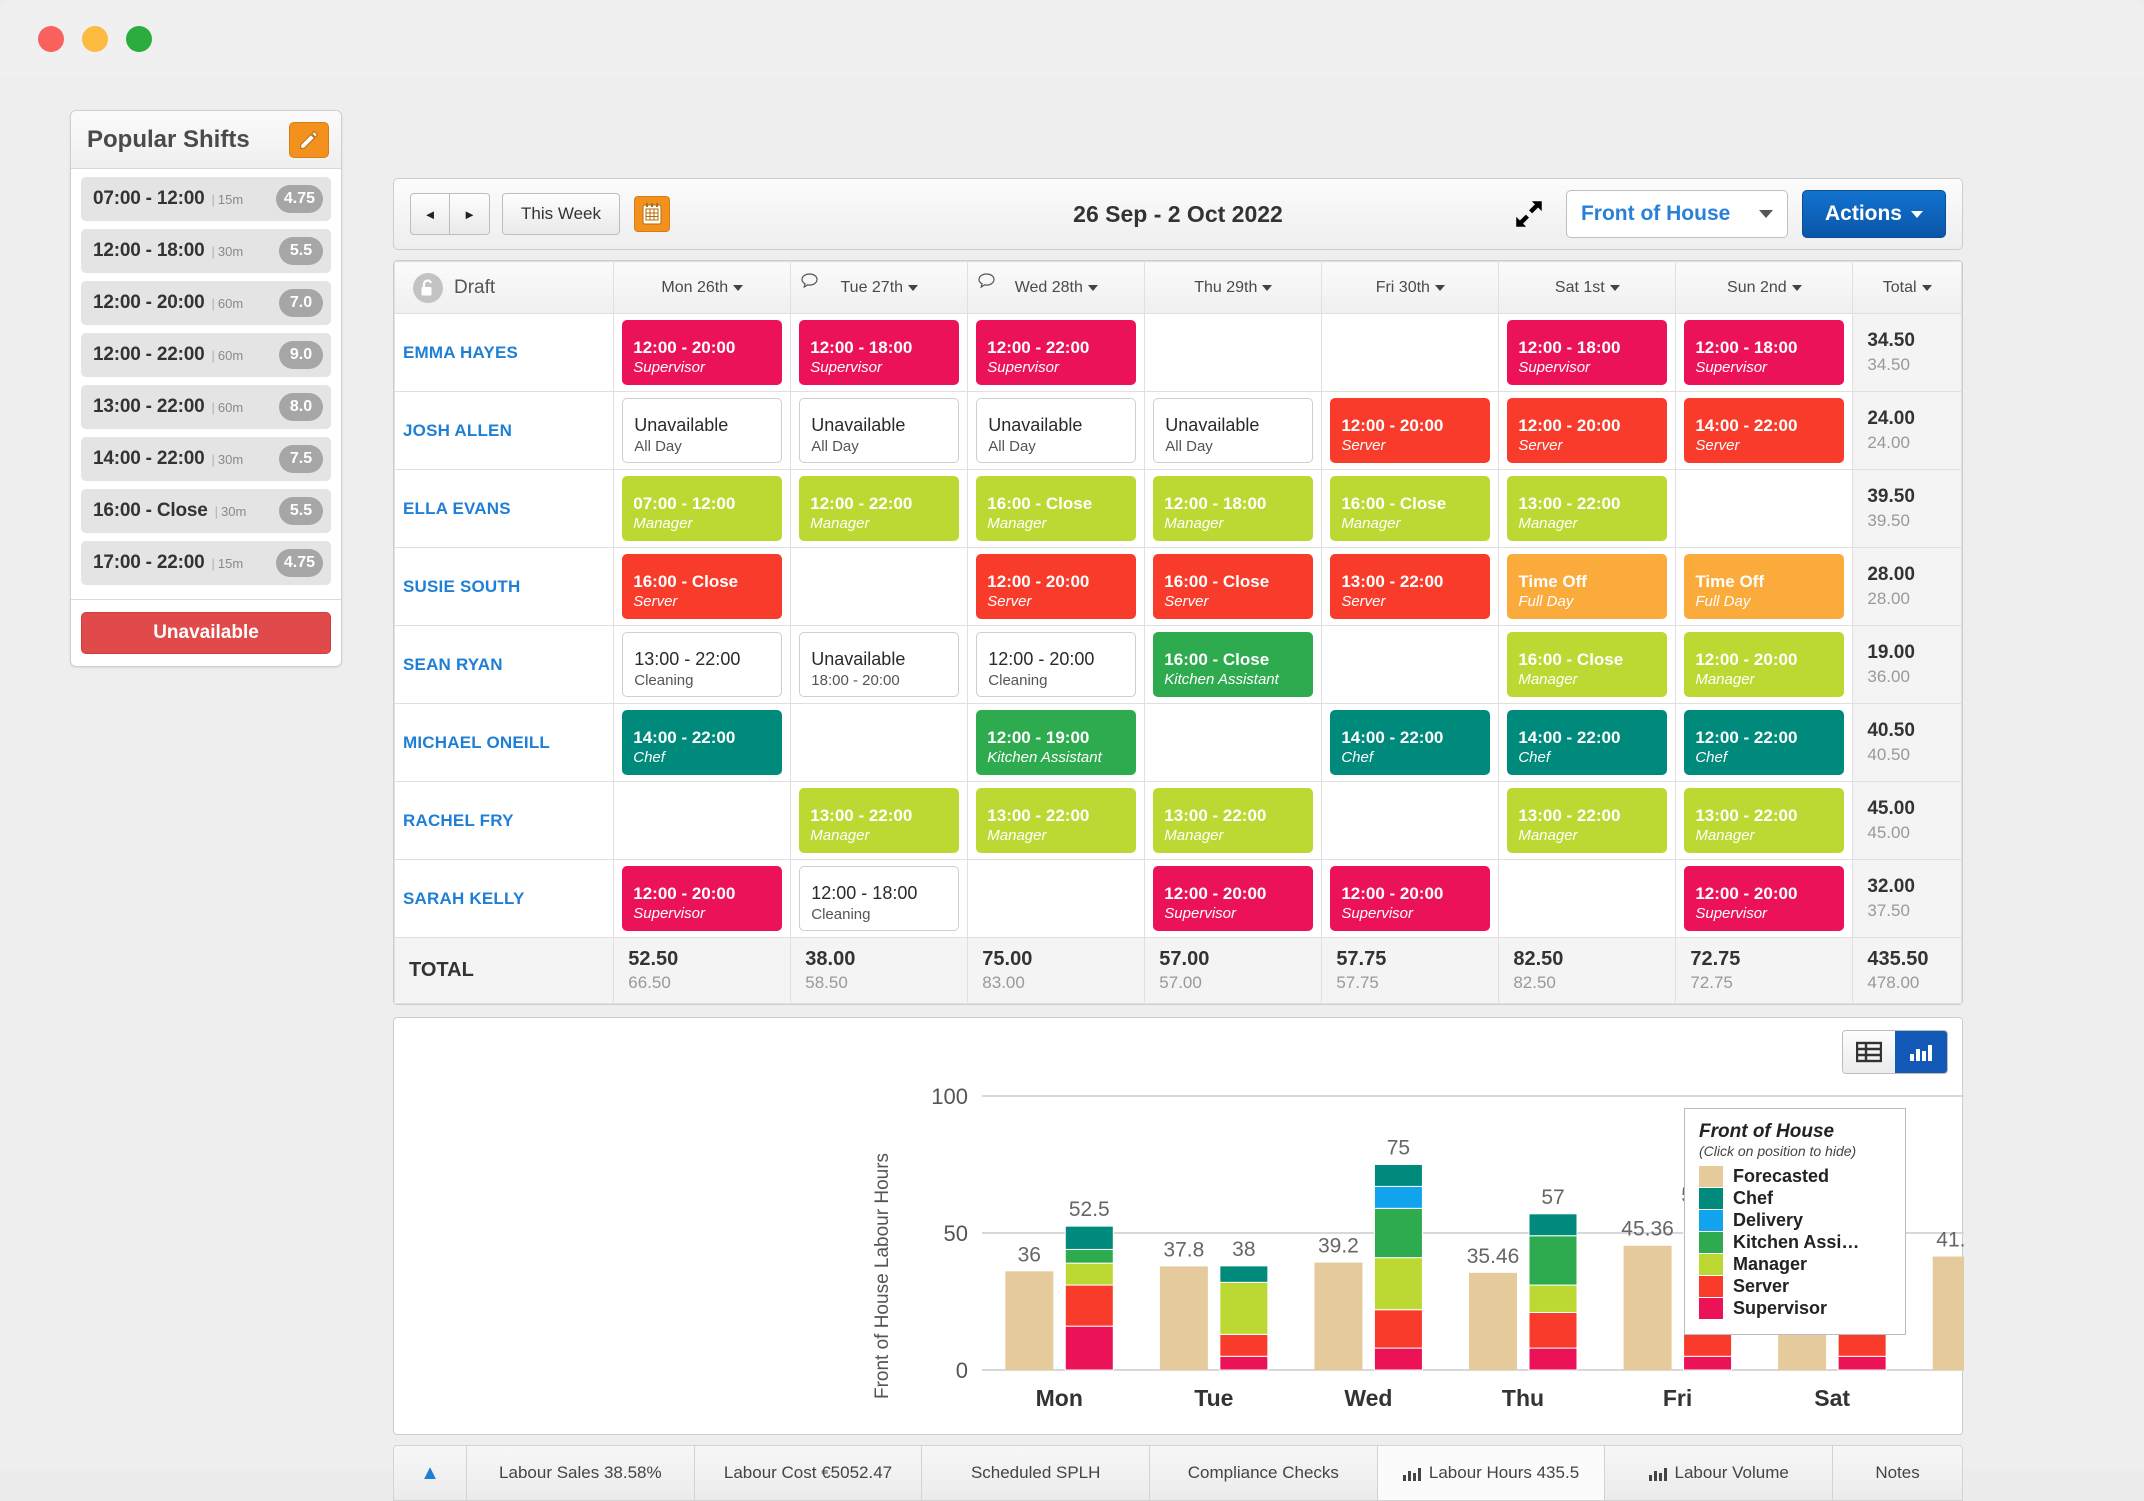 Image resolution: width=2144 pixels, height=1501 pixels. I want to click on unavailable-block: 13:00 - 22:00 Cleaning, so click(702, 664).